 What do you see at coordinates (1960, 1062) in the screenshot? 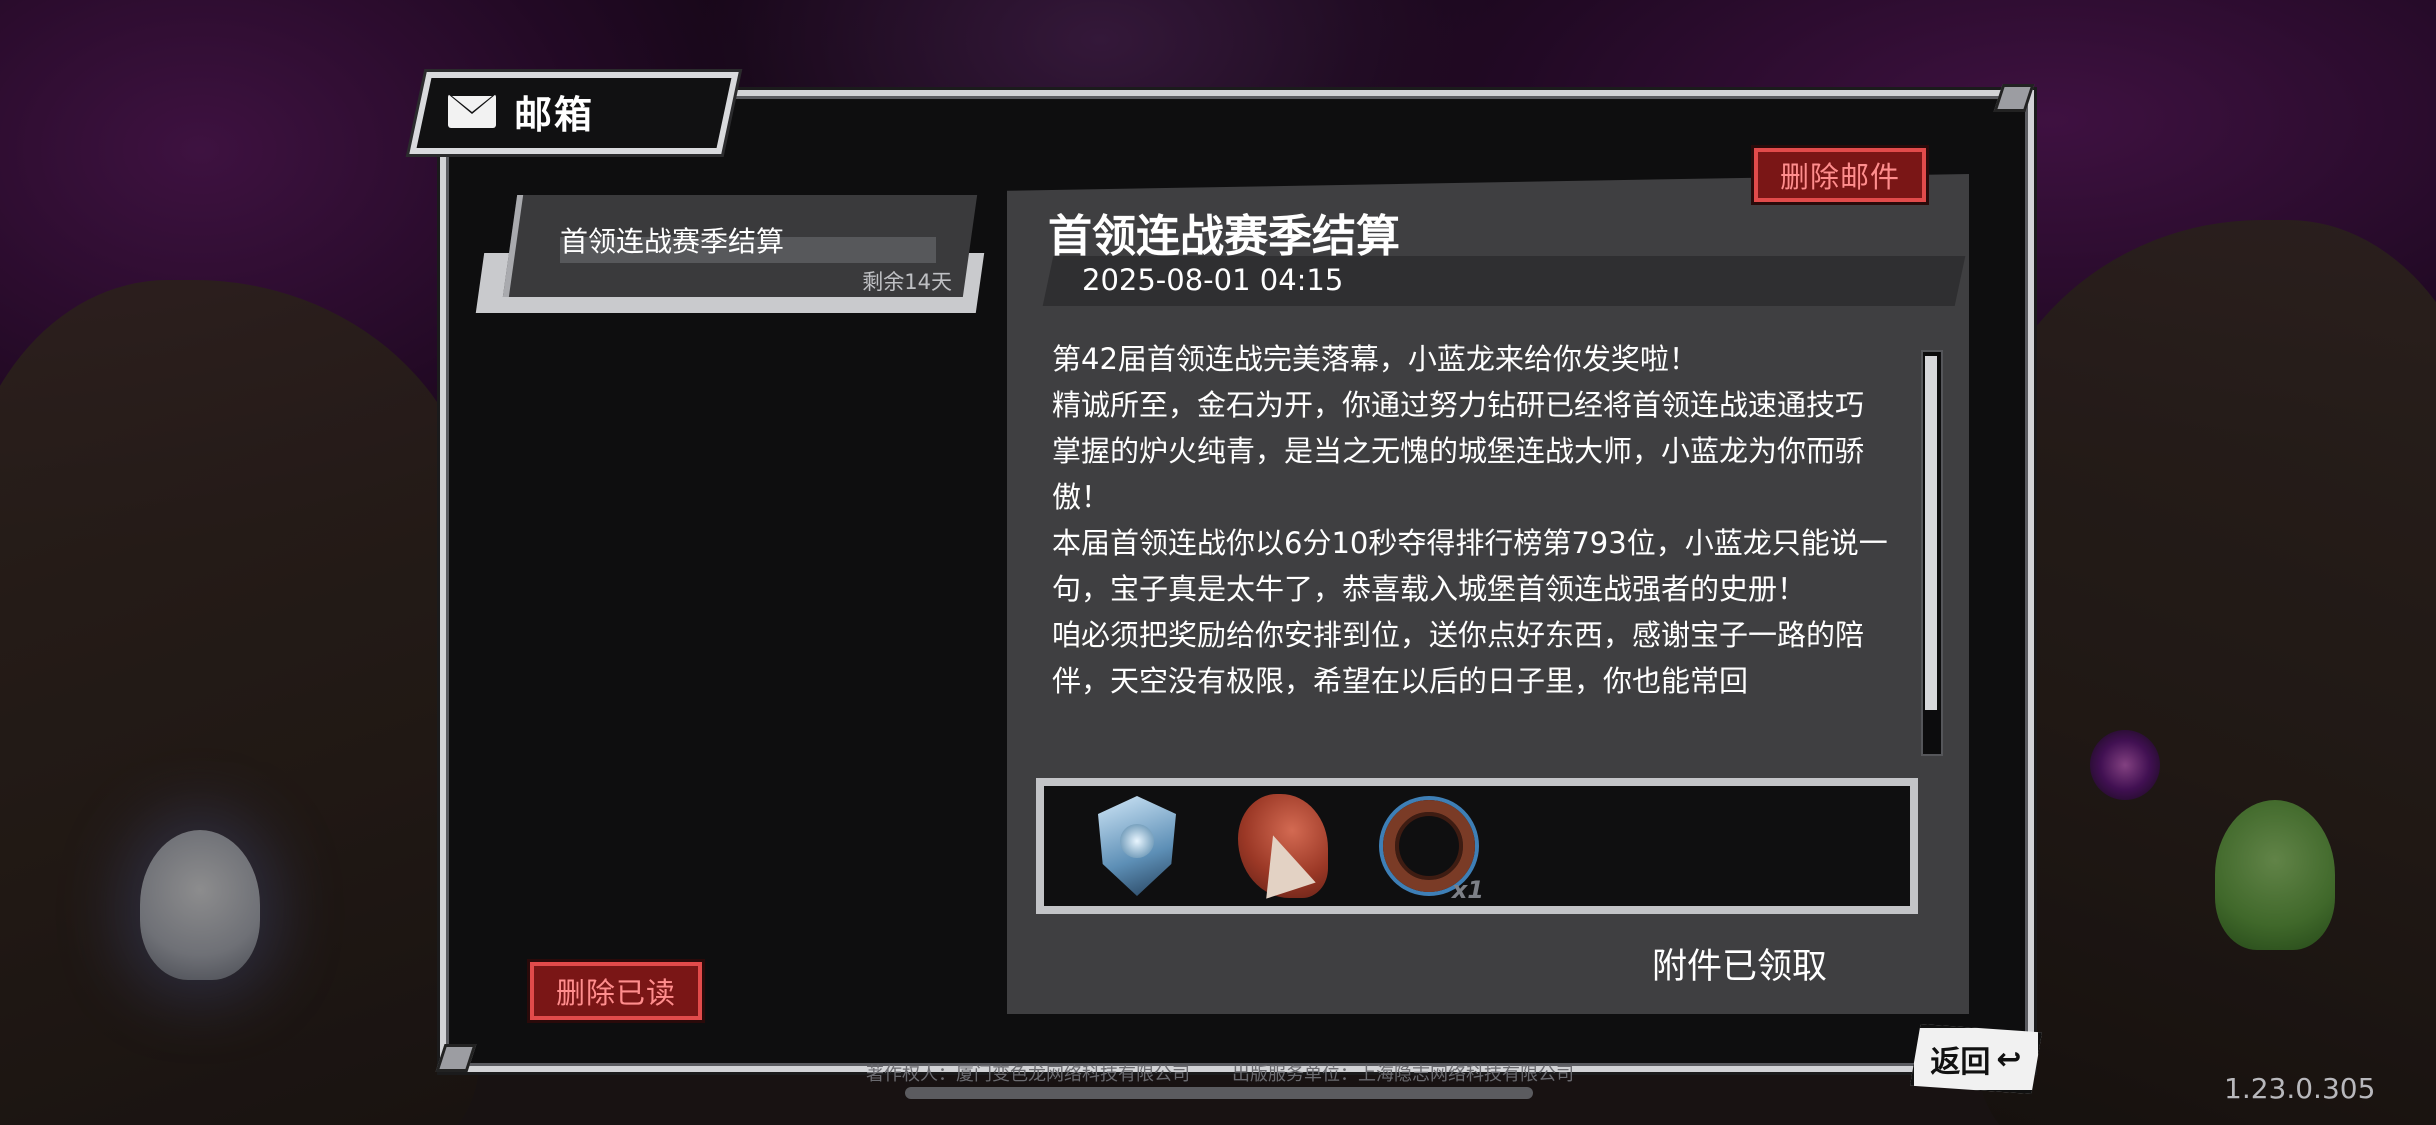
I see `back-label: 返回` at bounding box center [1960, 1062].